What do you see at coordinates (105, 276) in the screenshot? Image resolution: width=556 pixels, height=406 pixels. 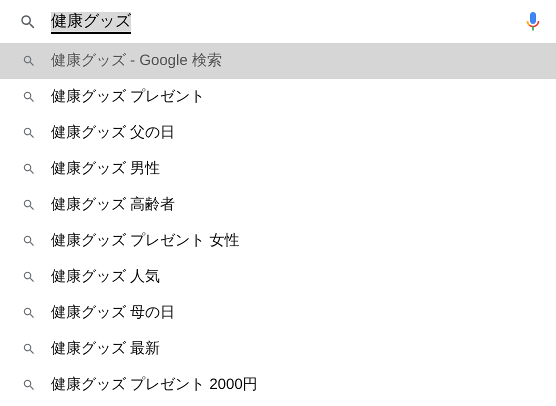 I see `suggestion-text: 健康グッズ 人気` at bounding box center [105, 276].